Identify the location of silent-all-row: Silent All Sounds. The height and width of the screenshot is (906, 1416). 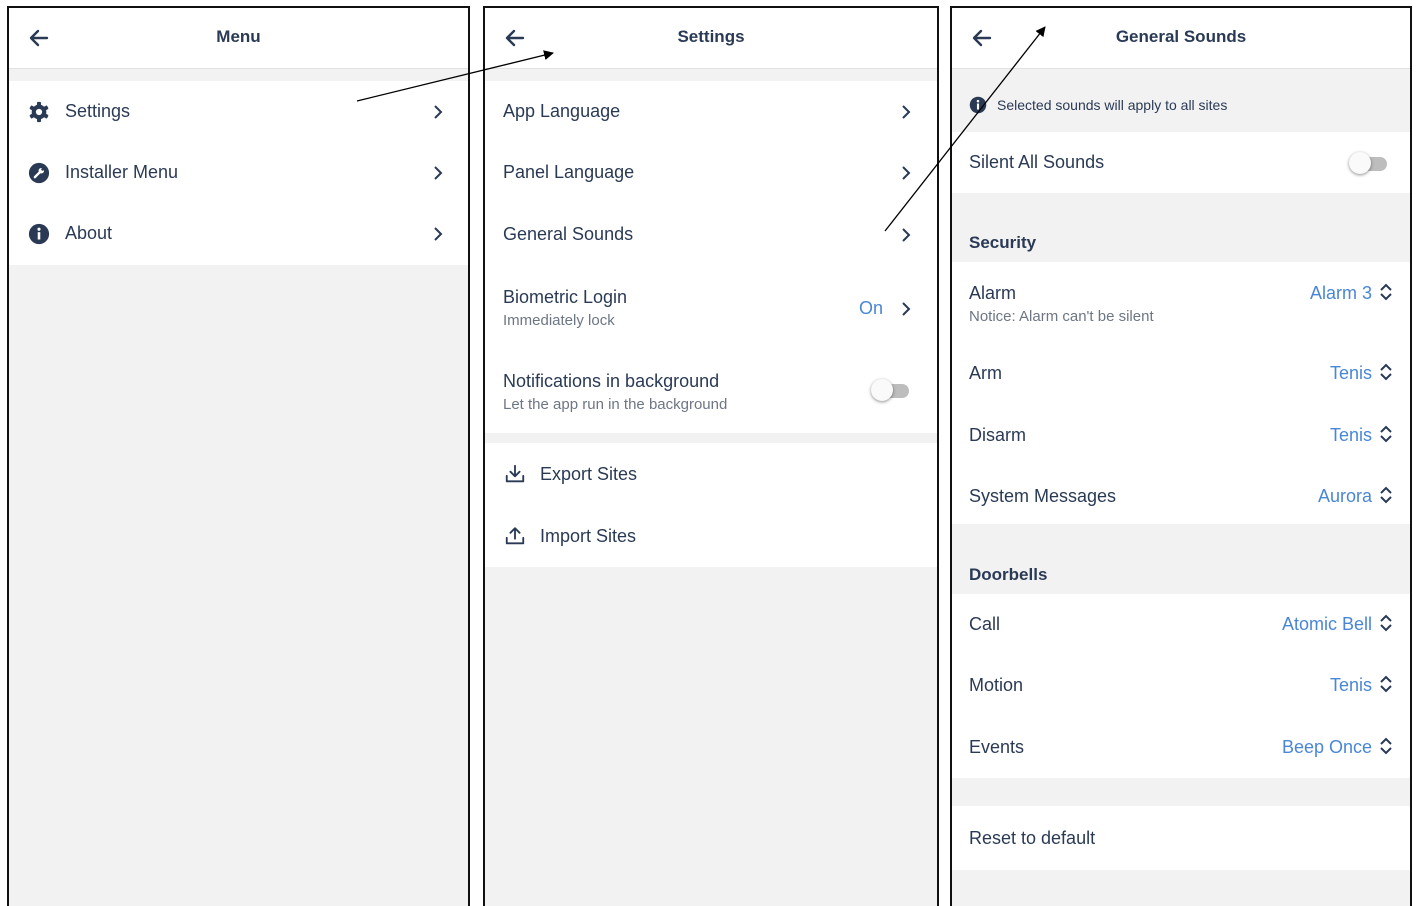
(1181, 162).